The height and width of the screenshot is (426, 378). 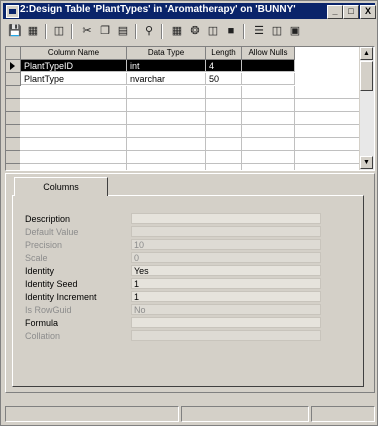 I want to click on property-value: 10, so click(x=226, y=244).